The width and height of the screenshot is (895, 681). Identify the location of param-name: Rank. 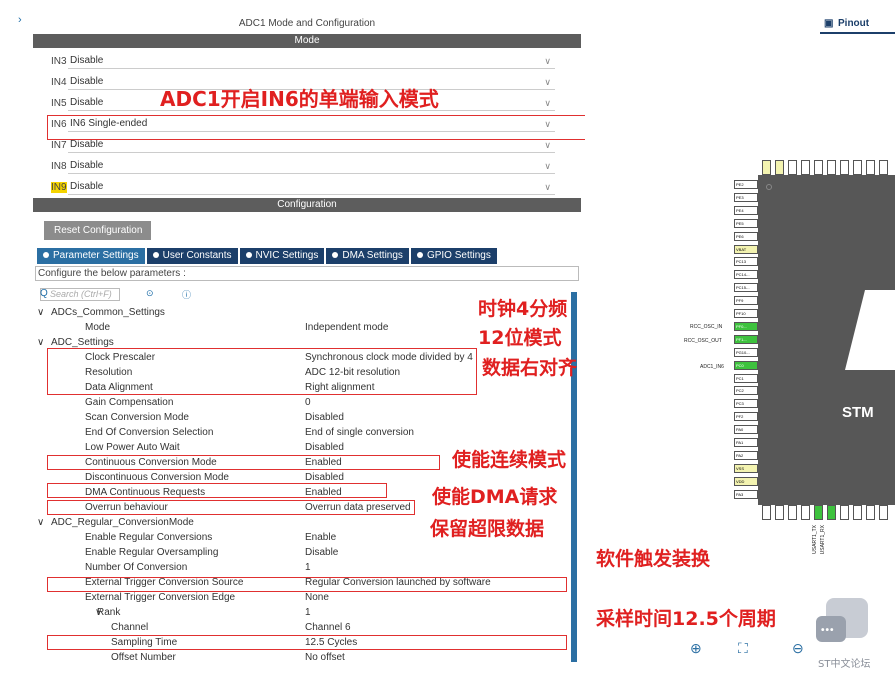
(109, 612).